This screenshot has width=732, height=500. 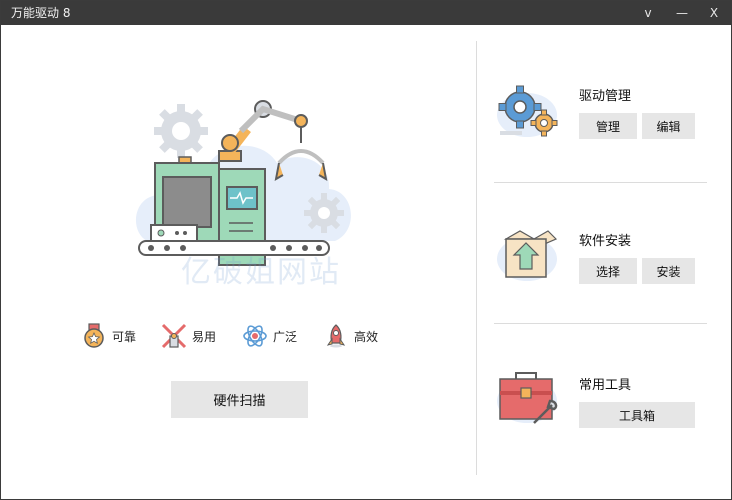 I want to click on minimize-button: —, so click(x=682, y=13).